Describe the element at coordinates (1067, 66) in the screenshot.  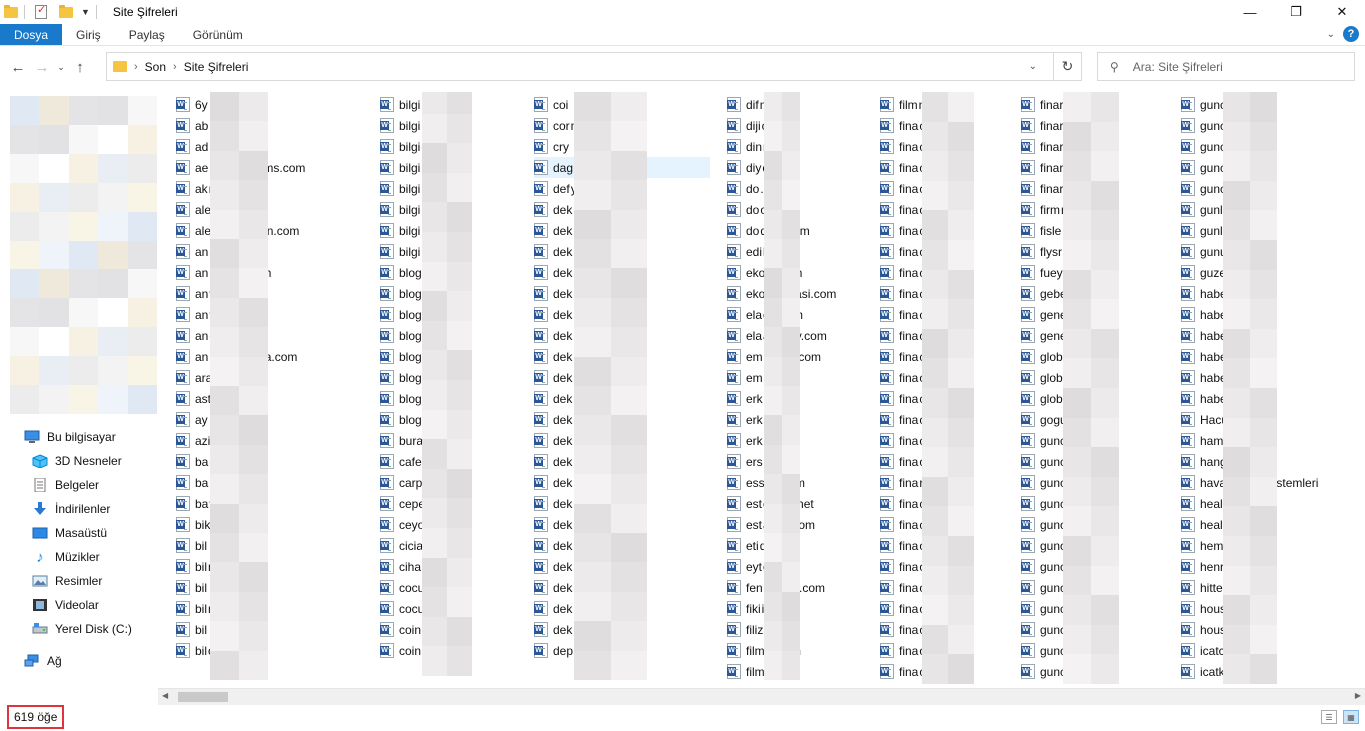
I see `refresh-button: ↻` at that location.